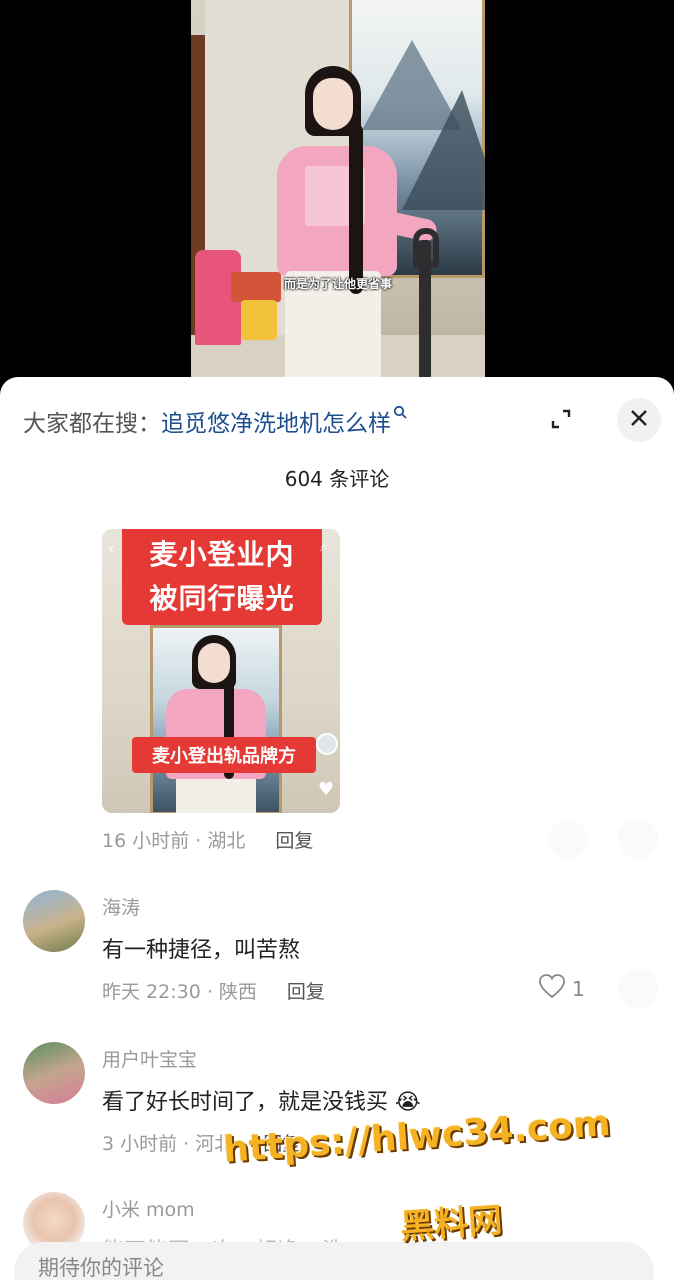 Image resolution: width=674 pixels, height=1280 pixels. What do you see at coordinates (222, 577) in the screenshot?
I see `image-headline-banner: 麦小登业内 被同行曝光` at bounding box center [222, 577].